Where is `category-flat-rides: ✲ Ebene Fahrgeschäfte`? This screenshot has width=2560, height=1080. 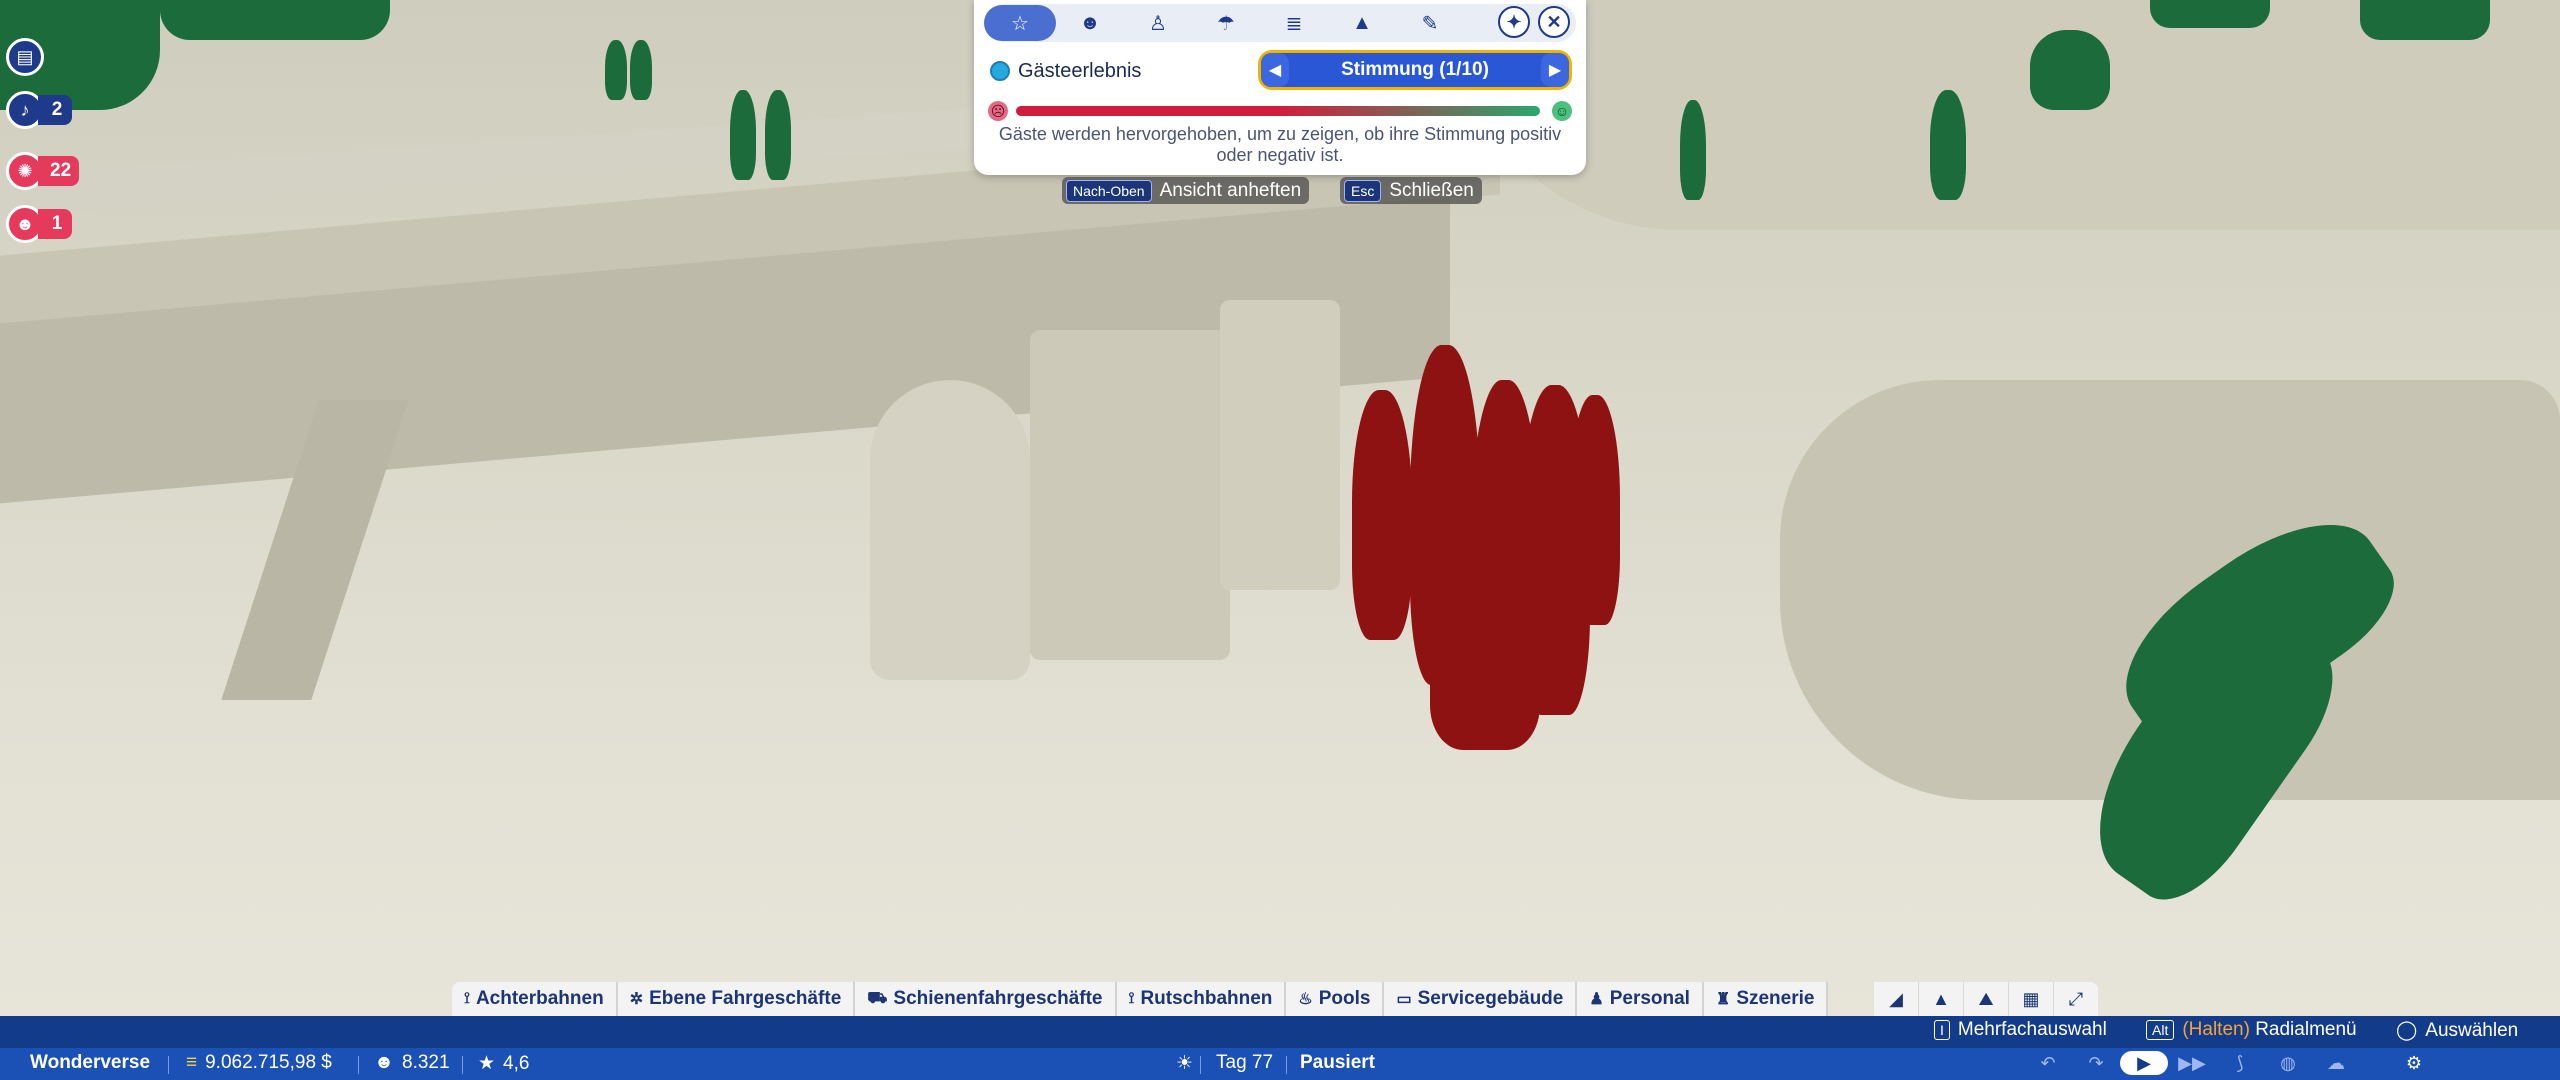 category-flat-rides: ✲ Ebene Fahrgeschäfte is located at coordinates (736, 999).